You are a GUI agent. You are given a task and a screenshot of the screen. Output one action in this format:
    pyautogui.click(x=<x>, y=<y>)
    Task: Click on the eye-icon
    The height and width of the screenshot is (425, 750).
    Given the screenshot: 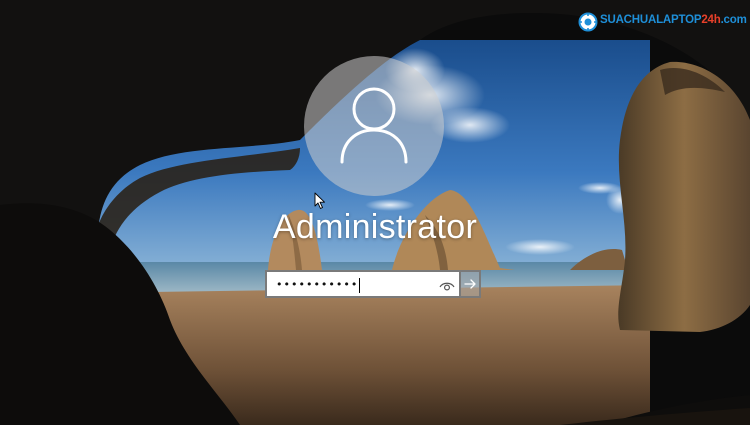 What is the action you would take?
    pyautogui.click(x=447, y=286)
    